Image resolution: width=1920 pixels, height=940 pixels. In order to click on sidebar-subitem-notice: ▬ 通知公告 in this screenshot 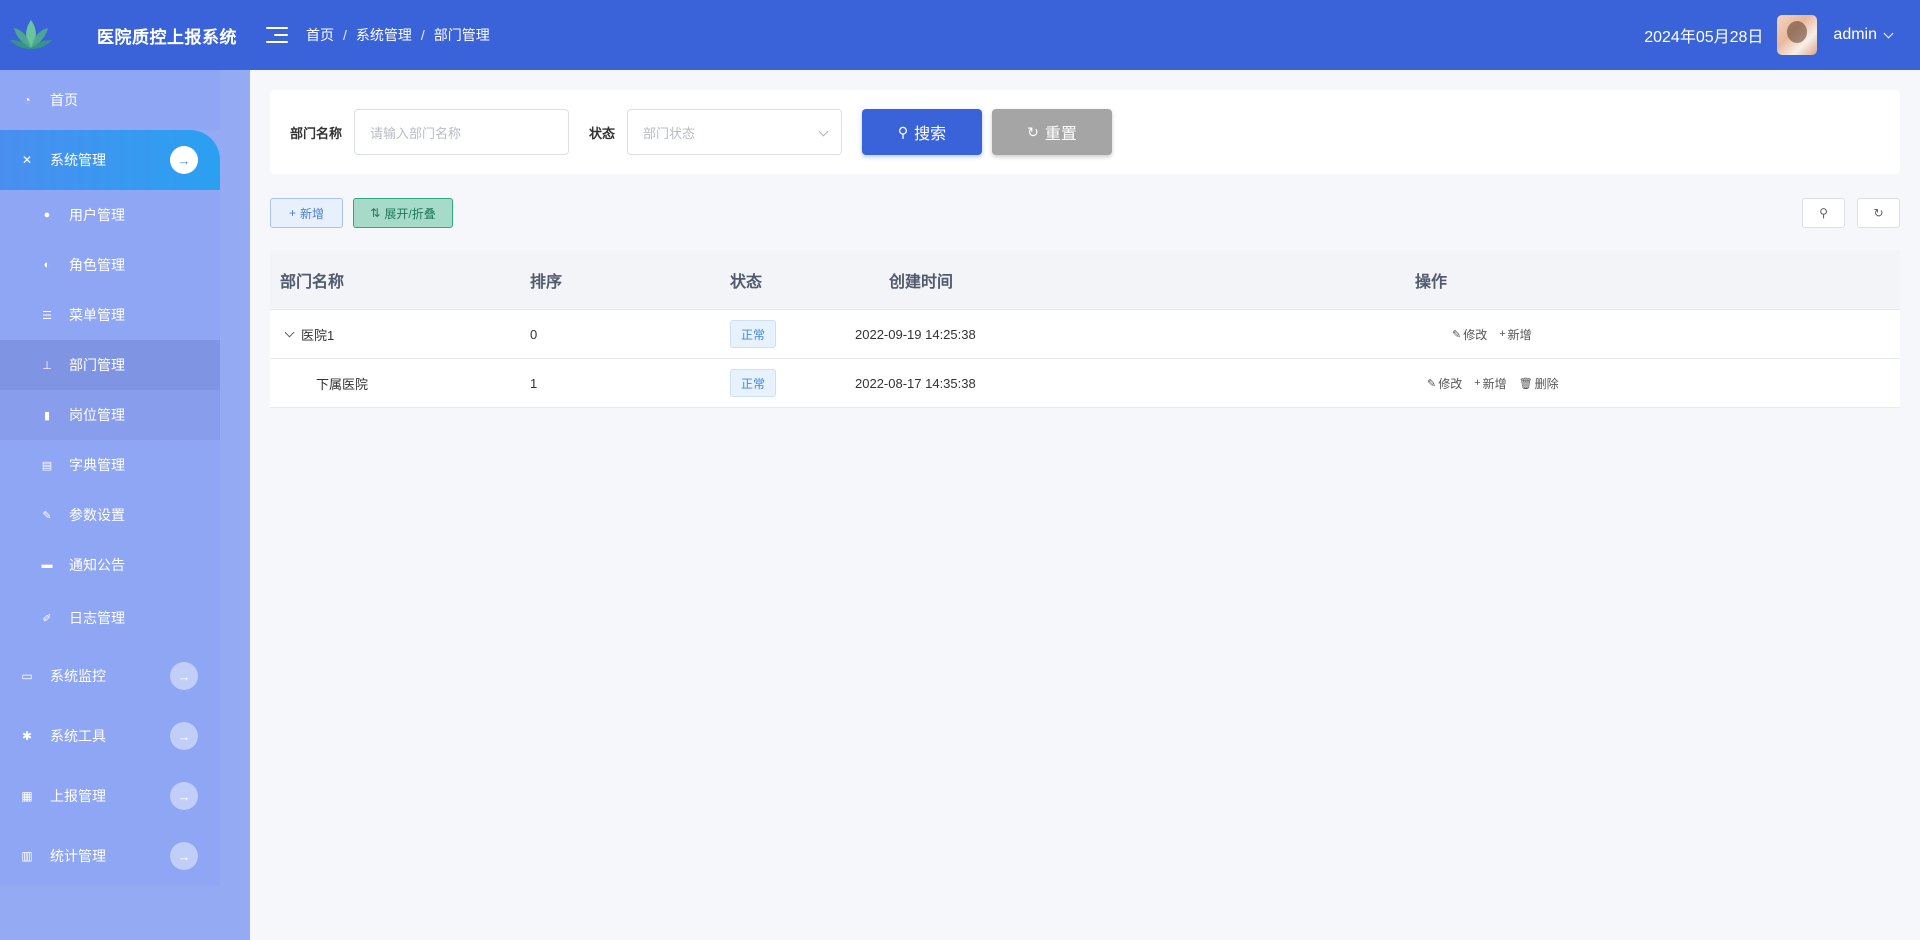, I will do `click(110, 565)`.